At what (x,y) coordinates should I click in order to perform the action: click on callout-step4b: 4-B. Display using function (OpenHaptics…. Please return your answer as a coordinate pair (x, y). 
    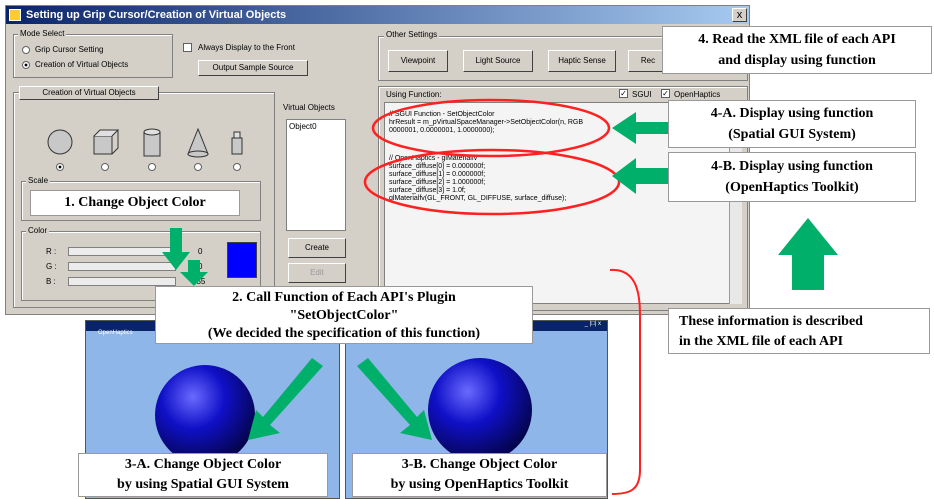
    Looking at the image, I should click on (792, 177).